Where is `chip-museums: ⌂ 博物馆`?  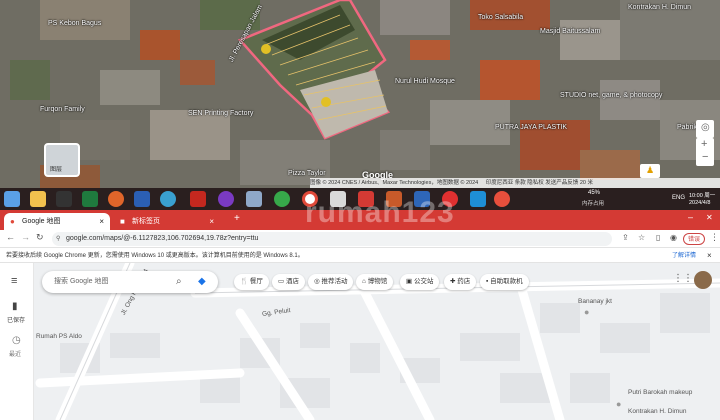 chip-museums: ⌂ 博物馆 is located at coordinates (375, 282).